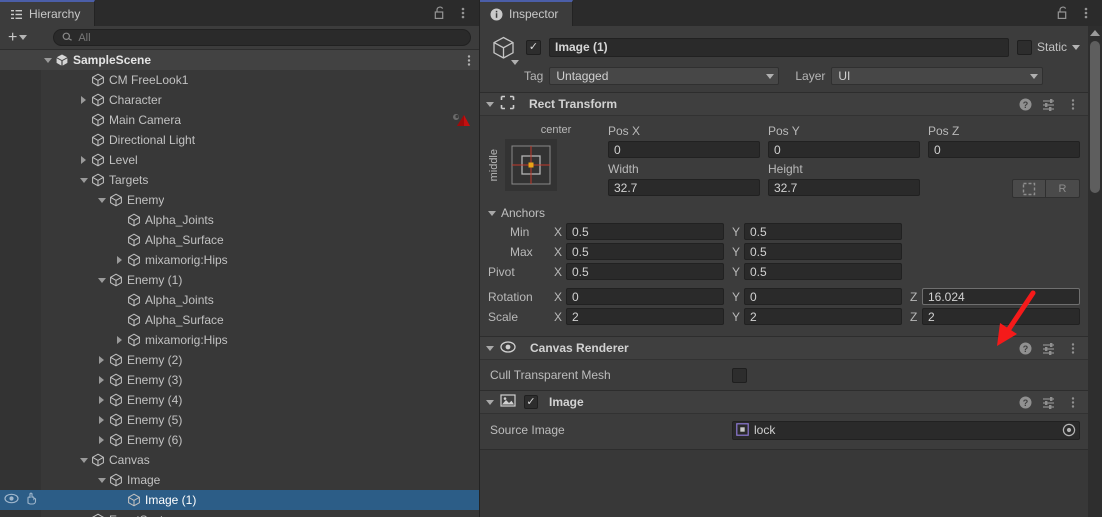 The width and height of the screenshot is (1102, 517). What do you see at coordinates (19, 37) in the screenshot?
I see `add-gameobject-button: +` at bounding box center [19, 37].